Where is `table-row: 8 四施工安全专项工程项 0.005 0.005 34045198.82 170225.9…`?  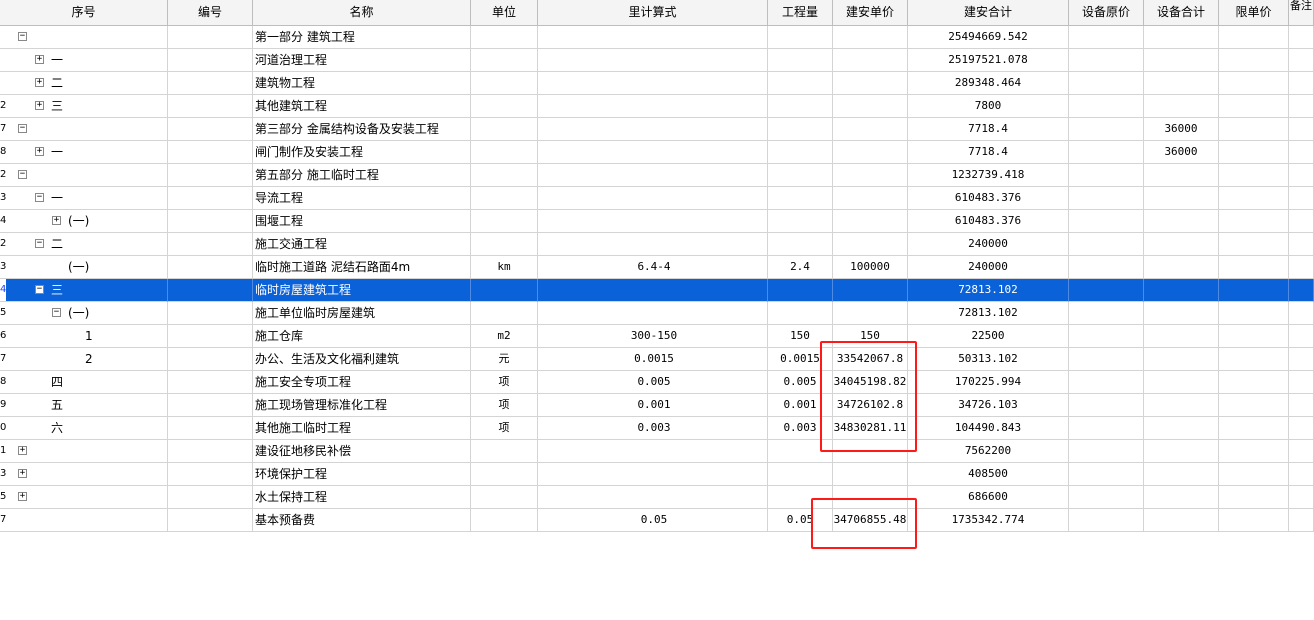
table-row: 8 四施工安全专项工程项 0.005 0.005 34045198.82 170225.9… is located at coordinates (657, 382).